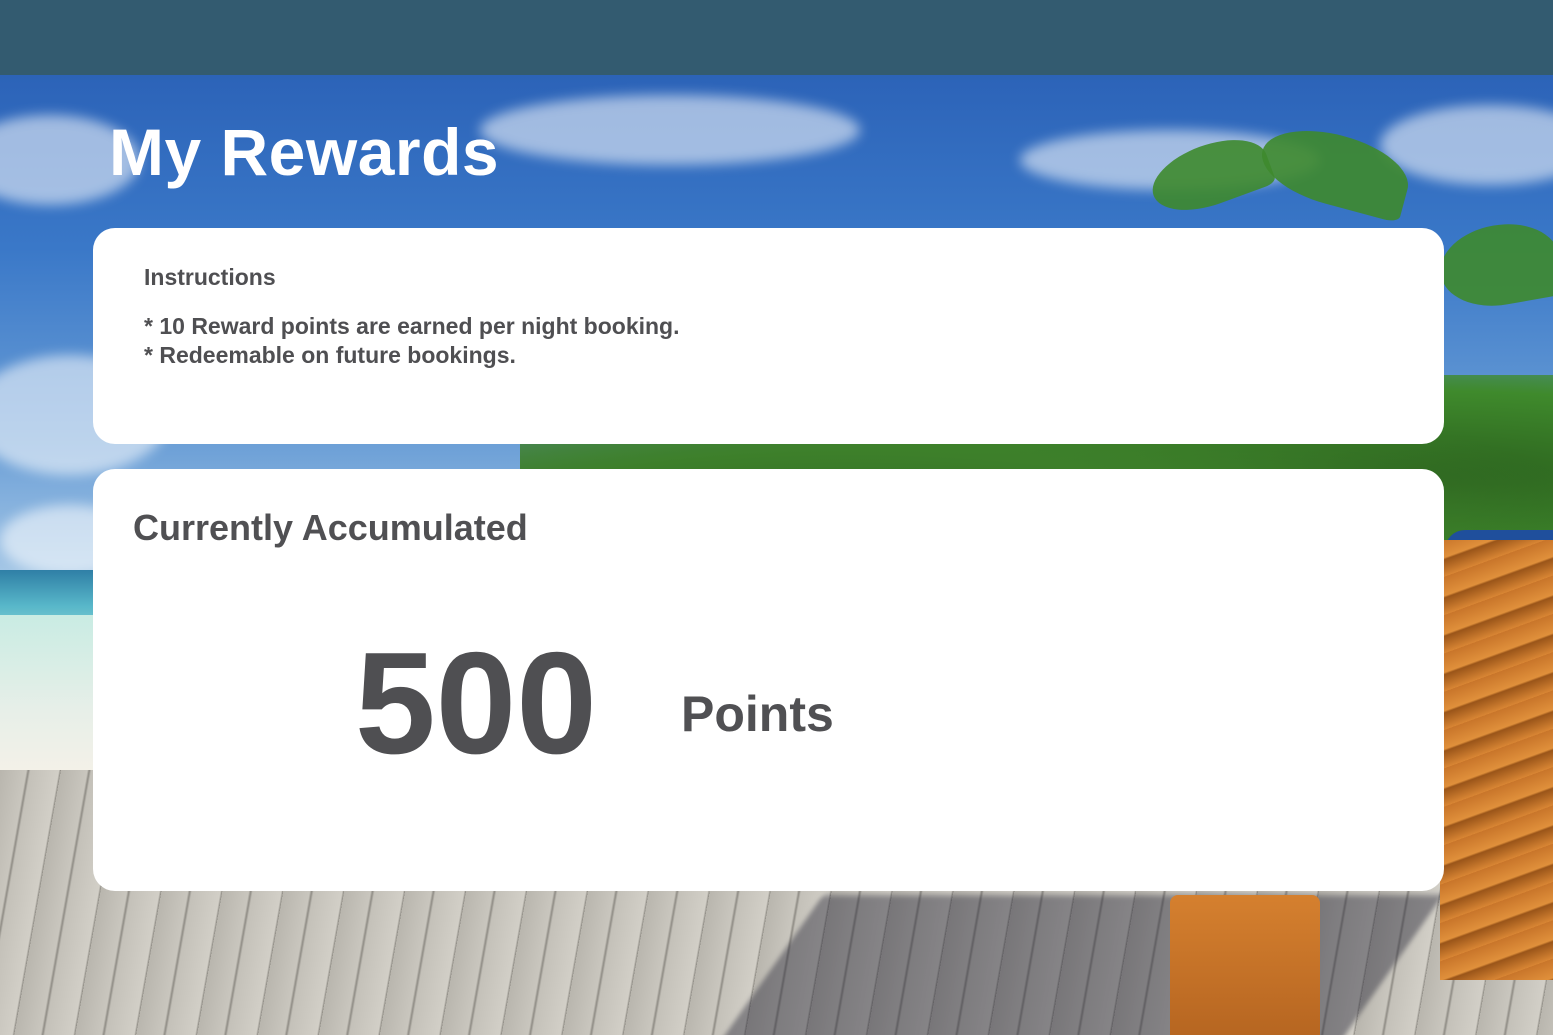 The height and width of the screenshot is (1035, 1553). Describe the element at coordinates (776, 37) in the screenshot. I see `top-navigation-bar` at that location.